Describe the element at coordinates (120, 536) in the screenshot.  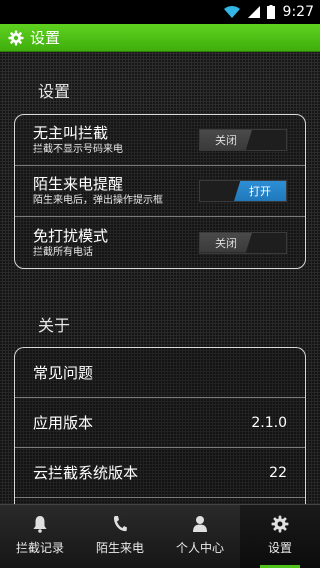
I see `tab-stranger-calls: 陌生来电` at that location.